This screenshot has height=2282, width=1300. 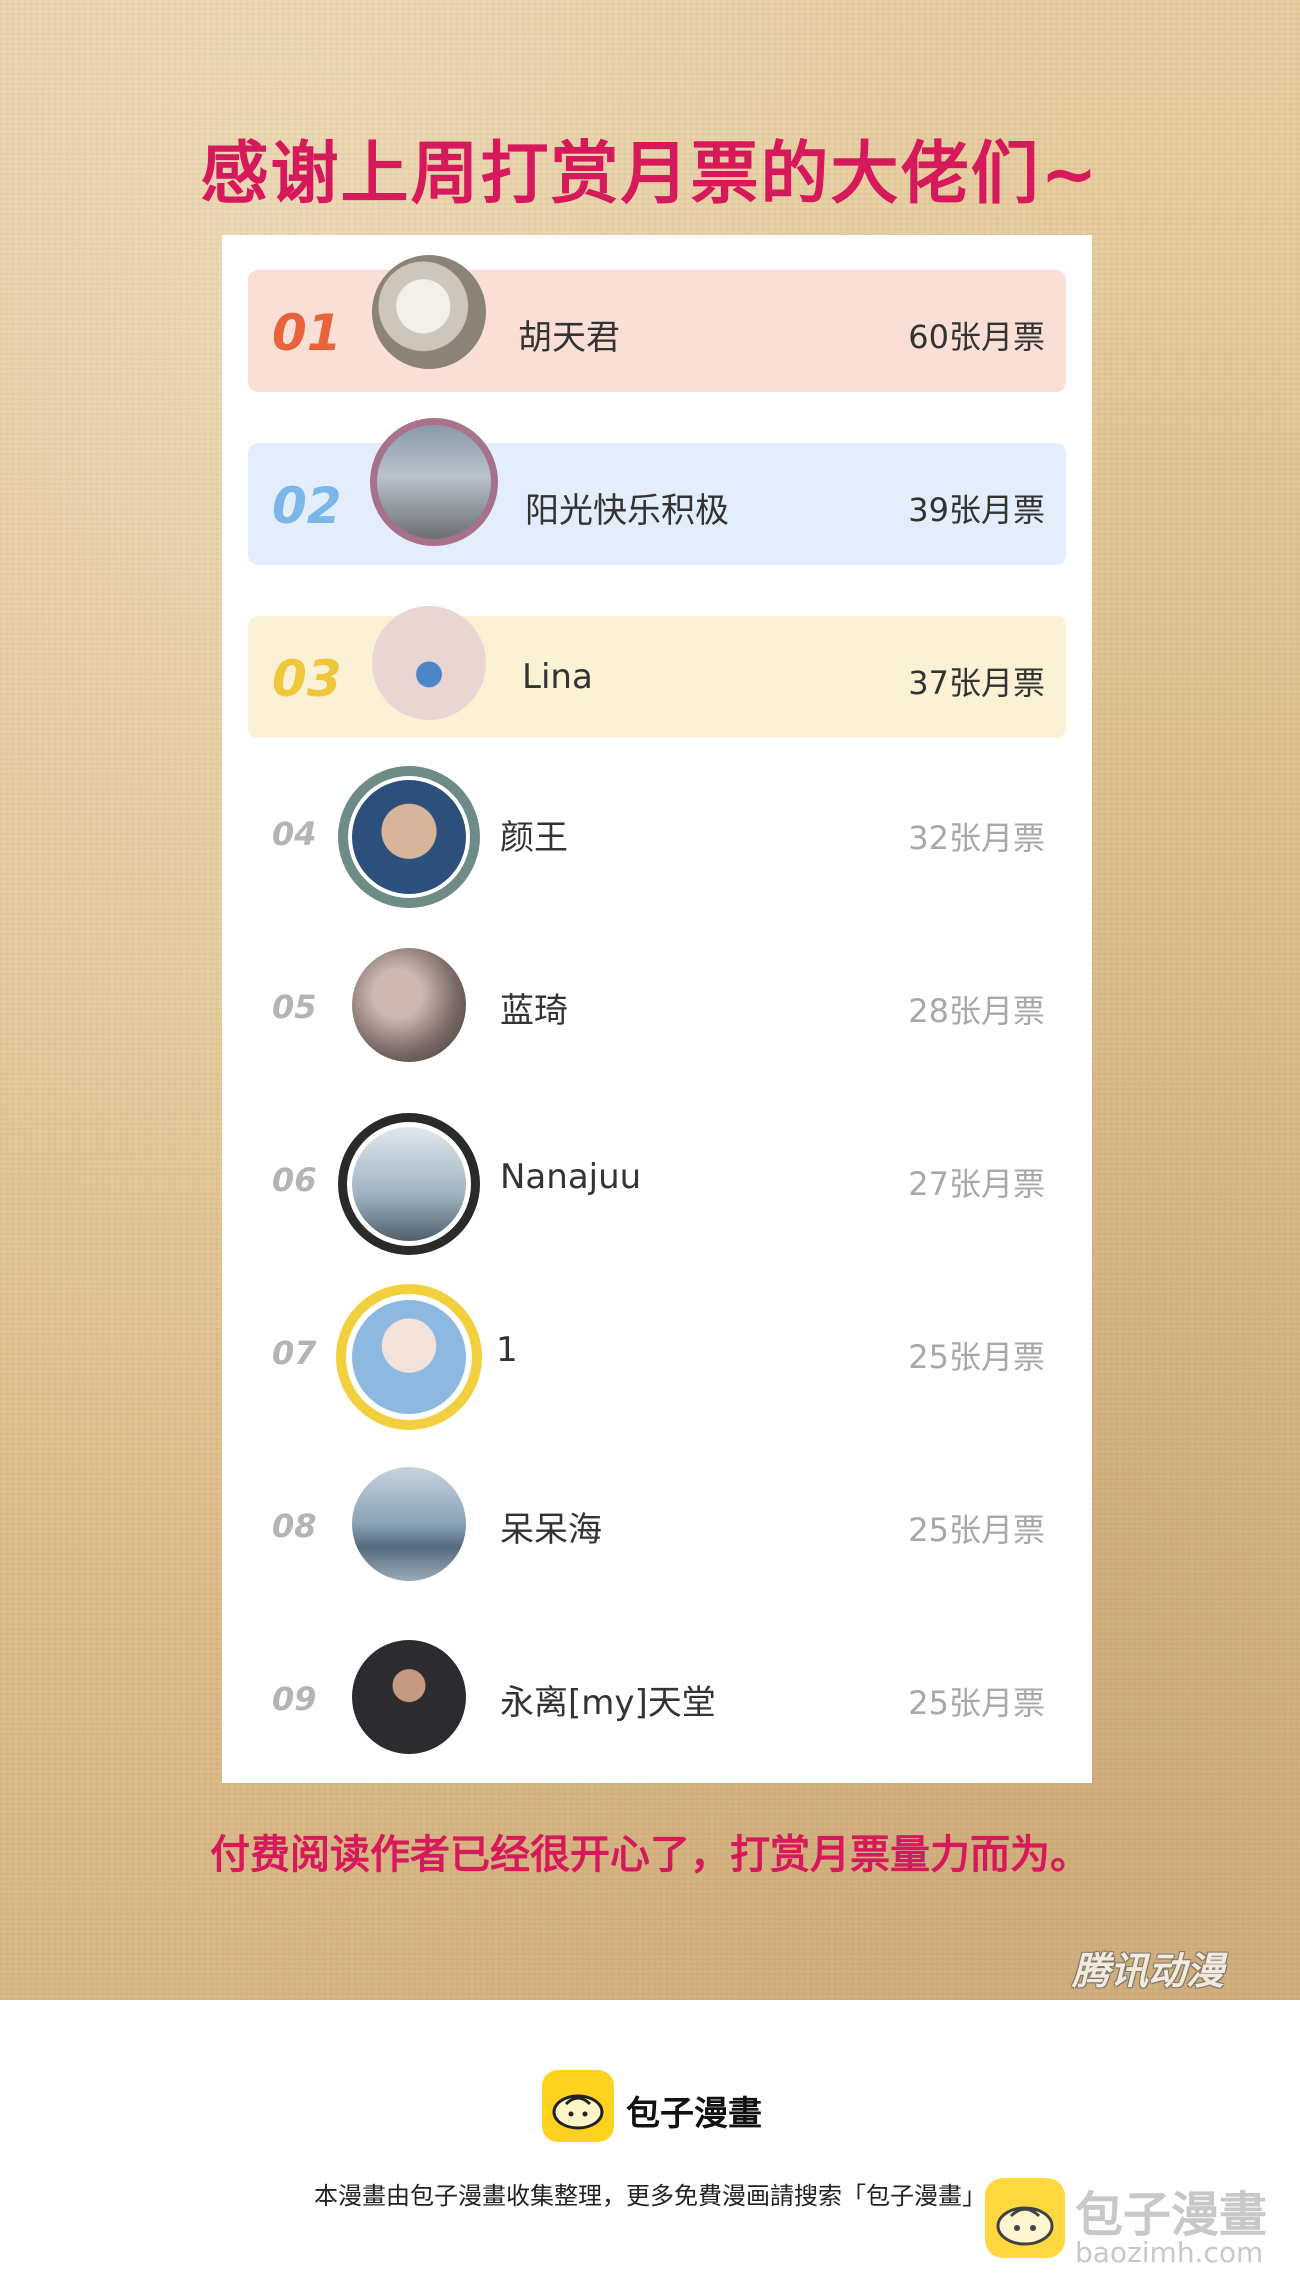 What do you see at coordinates (976, 1703) in the screenshot?
I see `vote-count-9: 25张月票` at bounding box center [976, 1703].